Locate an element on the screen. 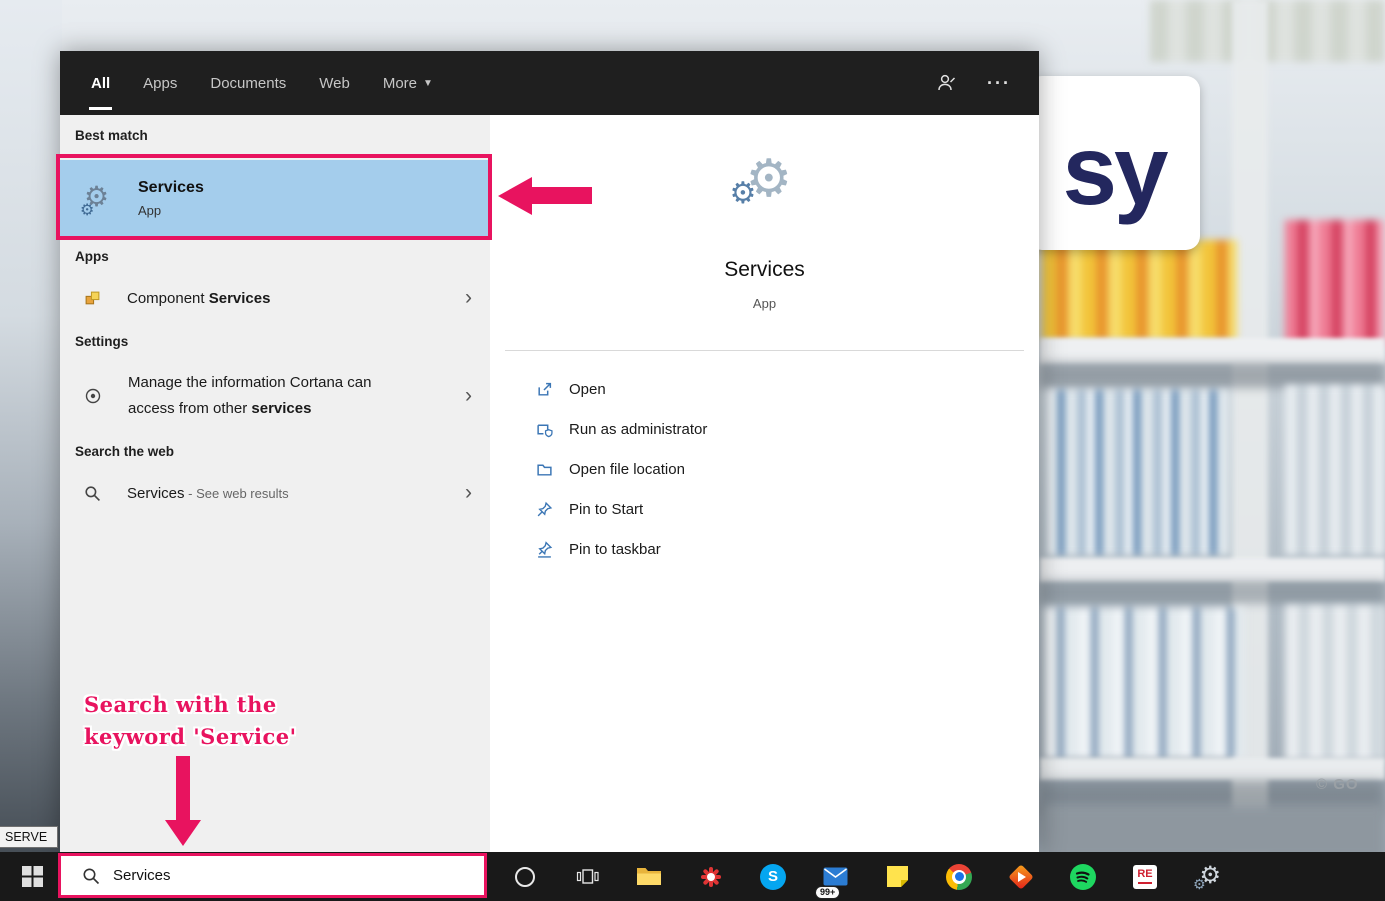  wallpaper-bottles-mid is located at coordinates (1139, 472).